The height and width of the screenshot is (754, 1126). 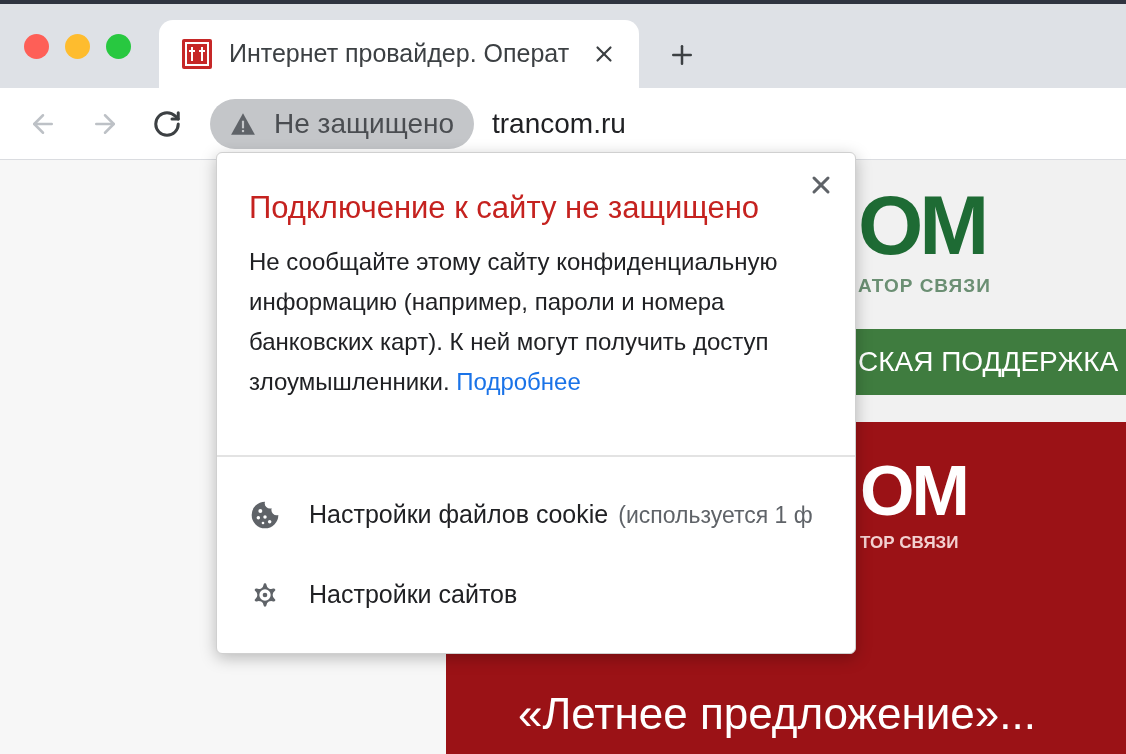 What do you see at coordinates (536, 595) in the screenshot?
I see `settings-menu-item: Настройки сайтов` at bounding box center [536, 595].